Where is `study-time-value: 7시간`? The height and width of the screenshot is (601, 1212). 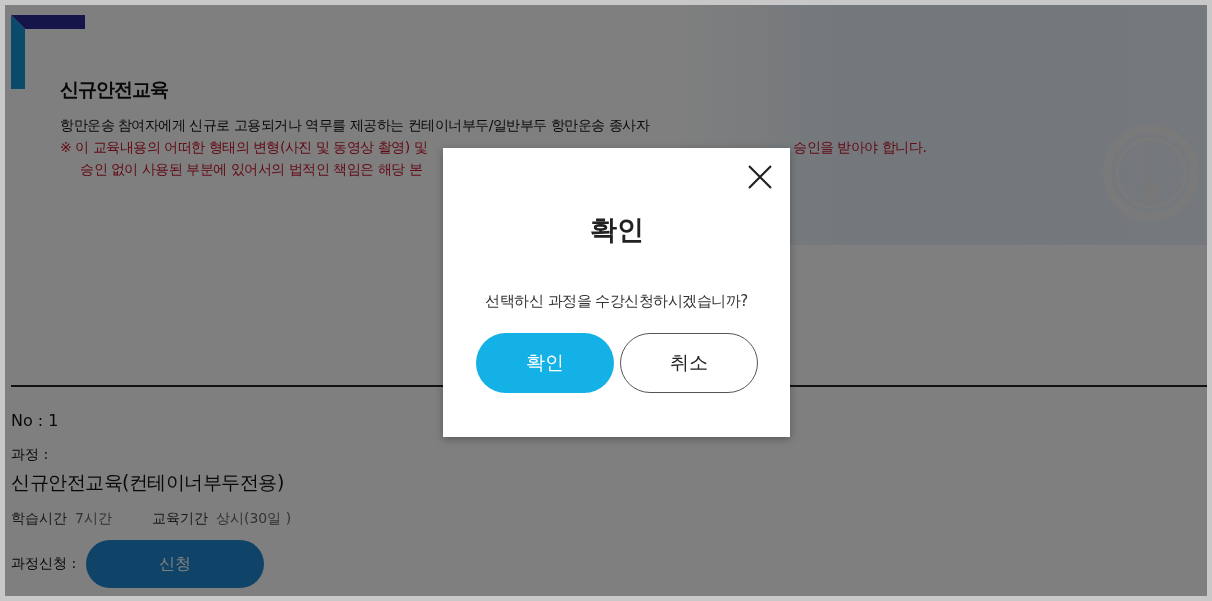 study-time-value: 7시간 is located at coordinates (93, 519).